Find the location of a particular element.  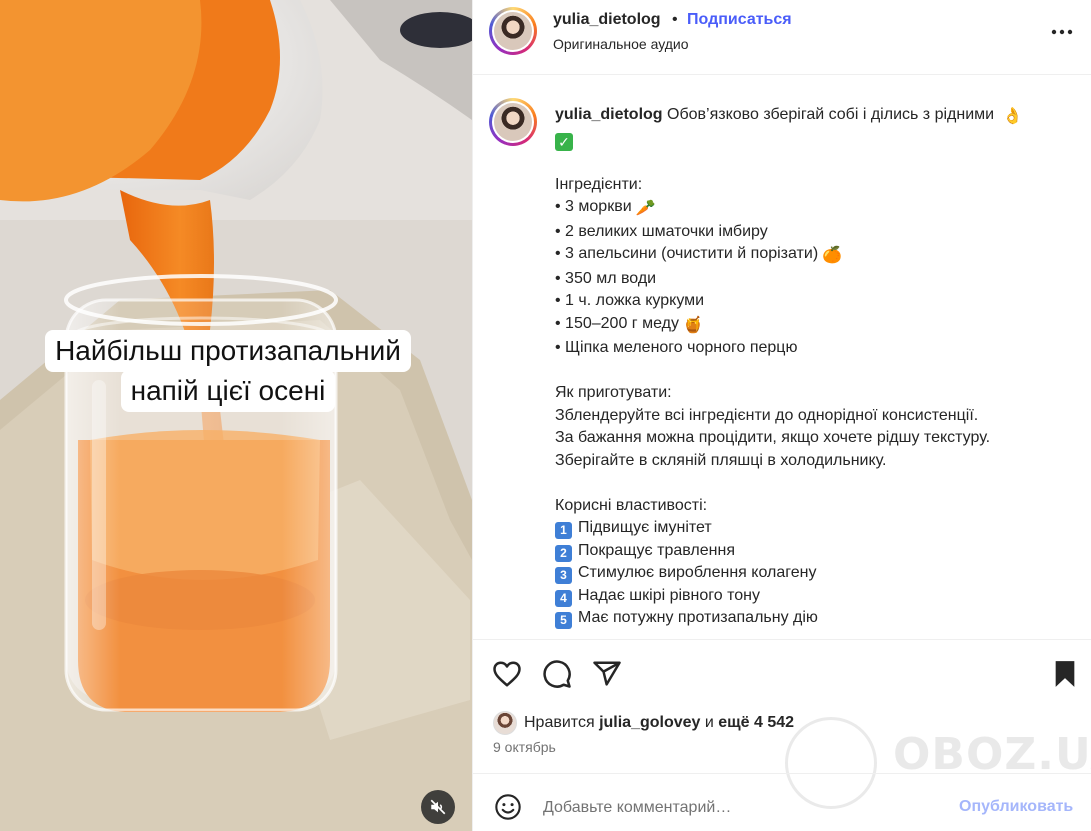

benefit-item: Має потужну протизапальну дію is located at coordinates (698, 617).